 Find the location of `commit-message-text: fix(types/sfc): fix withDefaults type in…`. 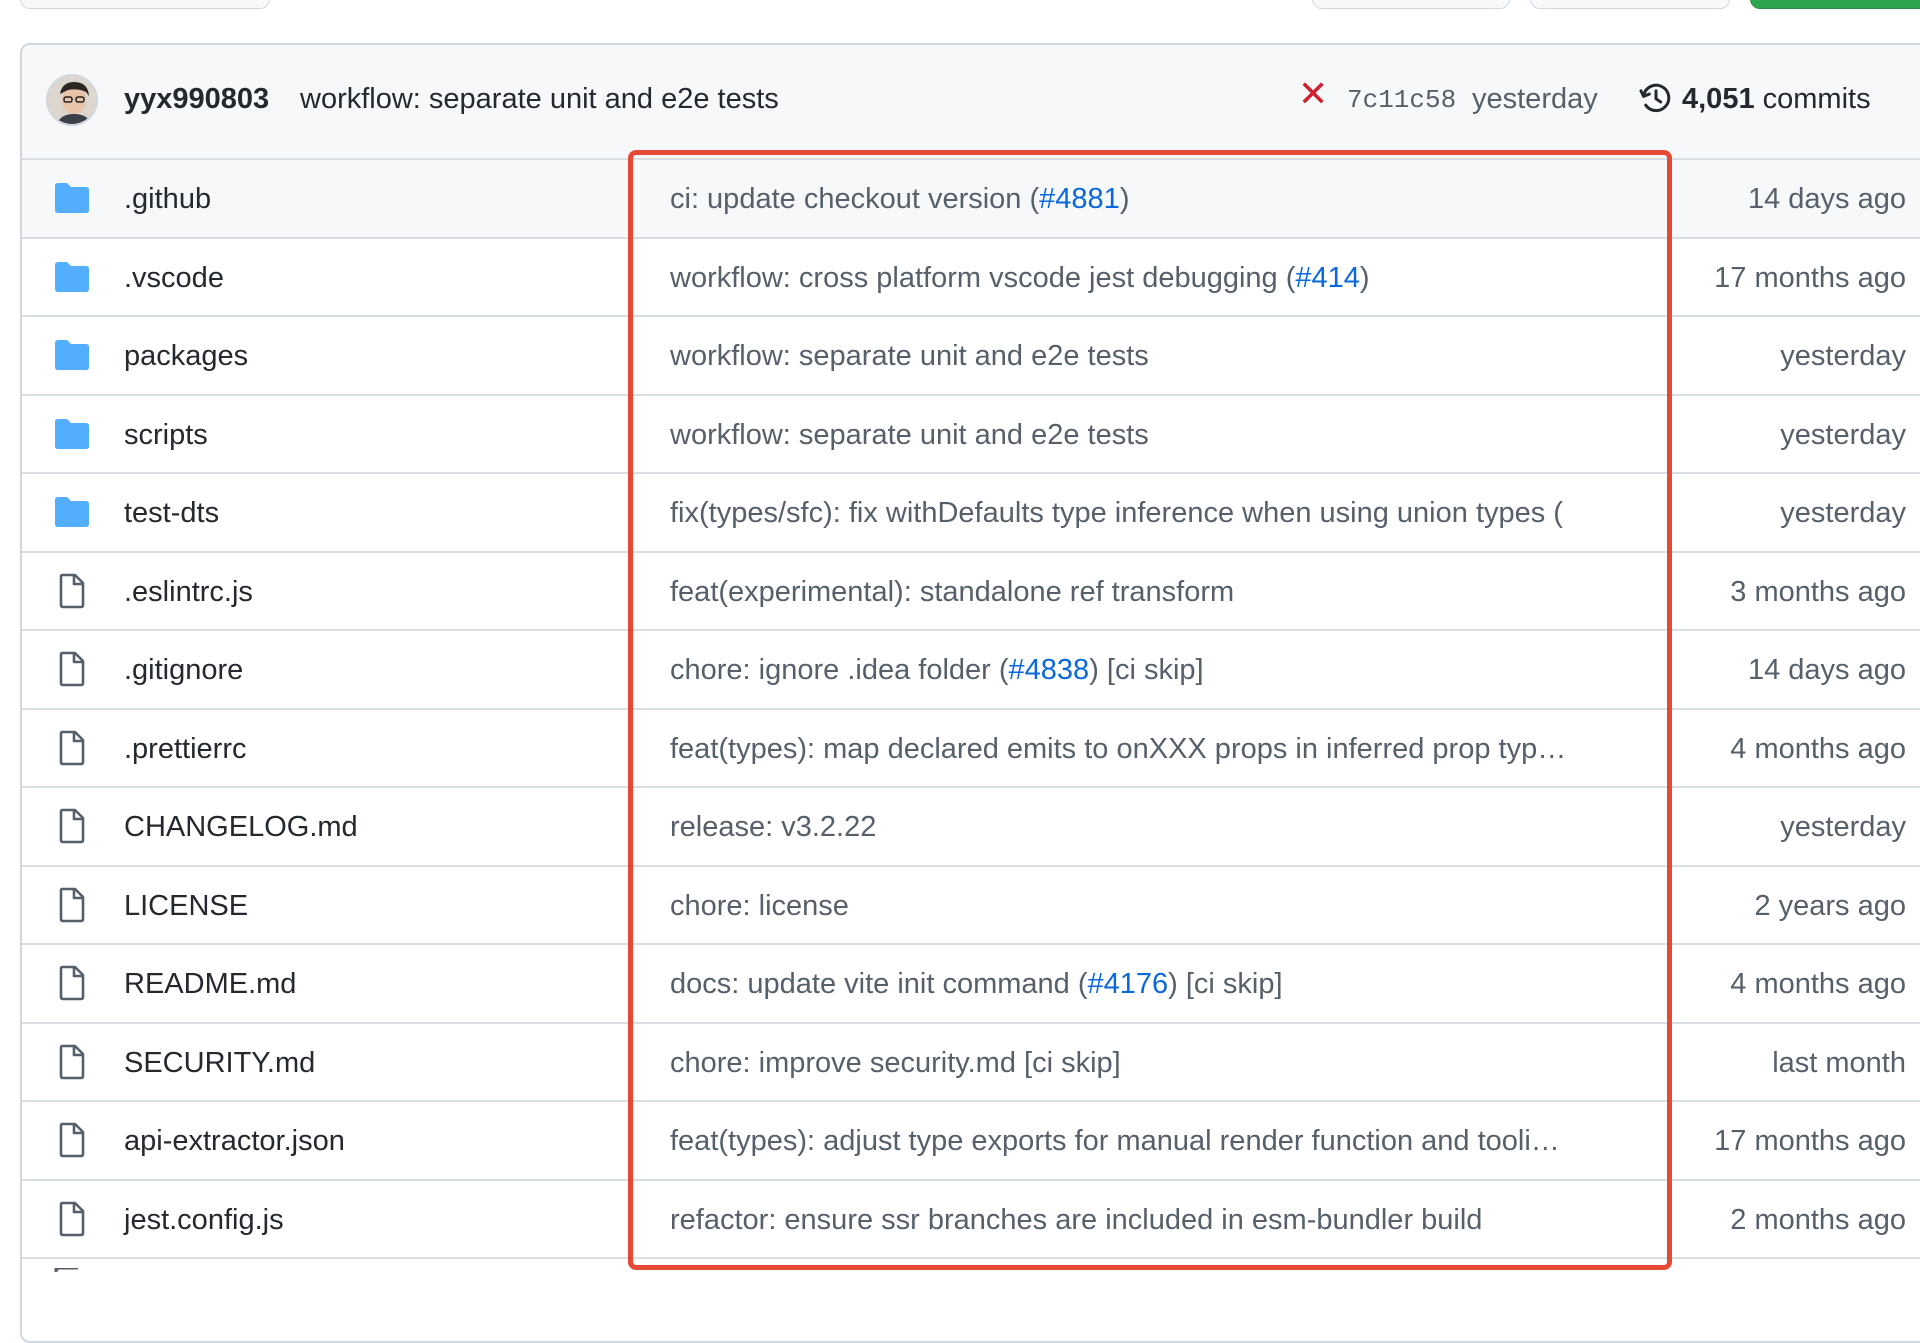

commit-message-text: fix(types/sfc): fix withDefaults type in… is located at coordinates (1116, 513).